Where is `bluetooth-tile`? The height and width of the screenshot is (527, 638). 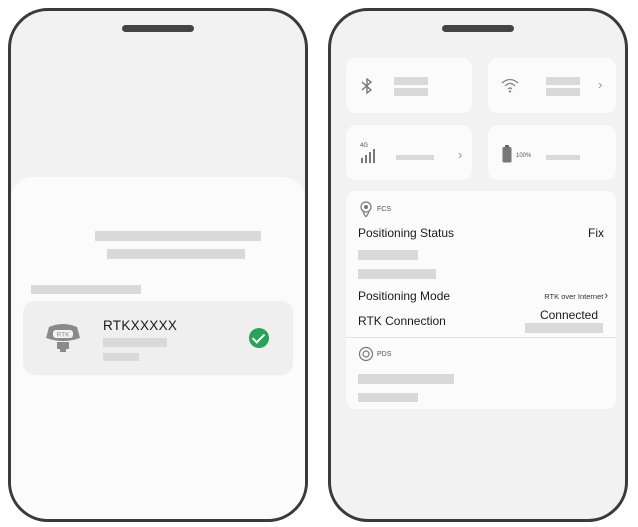
bluetooth-tile is located at coordinates (409, 85).